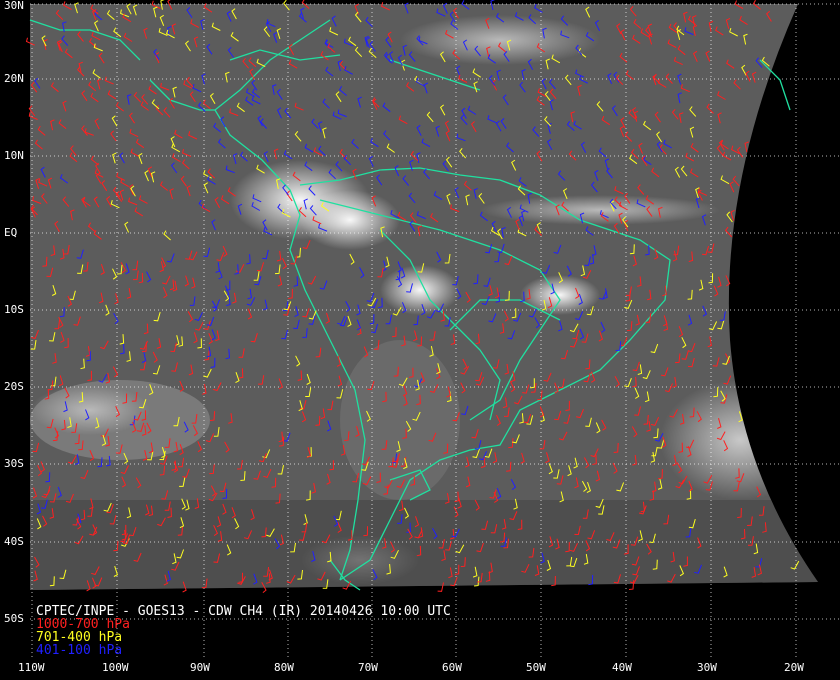 This screenshot has width=840, height=680. Describe the element at coordinates (14, 6) in the screenshot. I see `lat-label: 30N` at that location.